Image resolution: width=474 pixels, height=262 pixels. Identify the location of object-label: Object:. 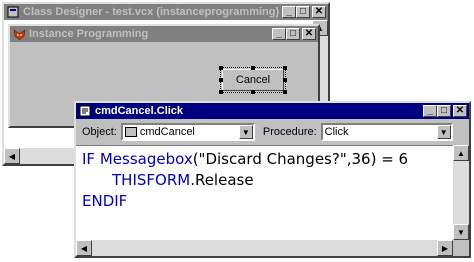
(99, 132).